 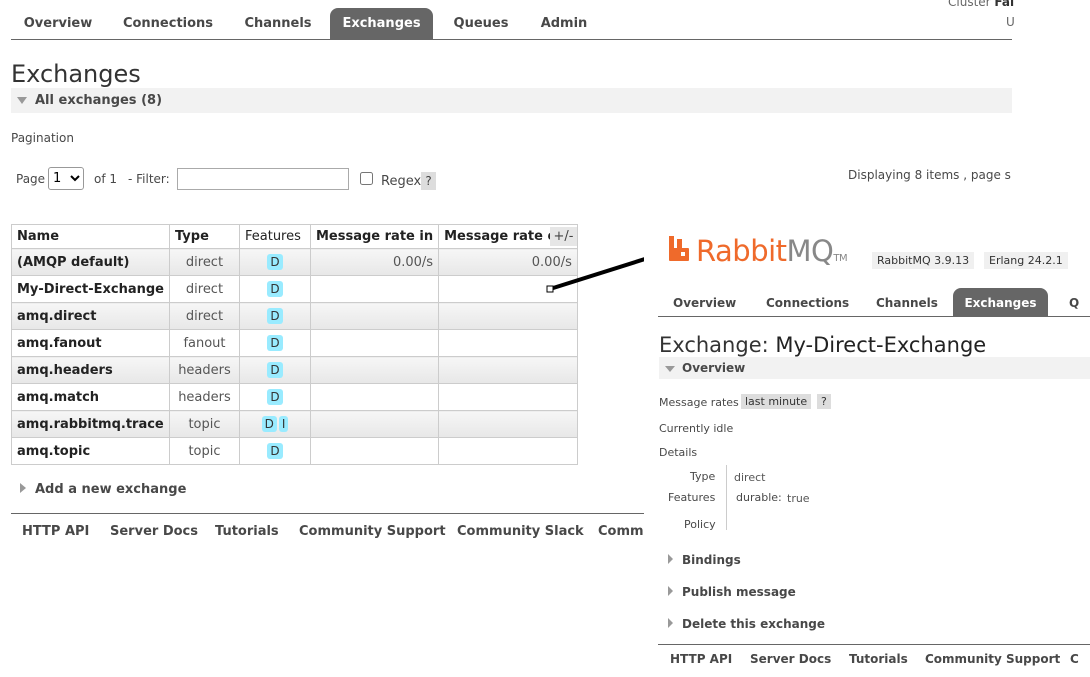 I want to click on exchange-name: amq.match, so click(x=90, y=397).